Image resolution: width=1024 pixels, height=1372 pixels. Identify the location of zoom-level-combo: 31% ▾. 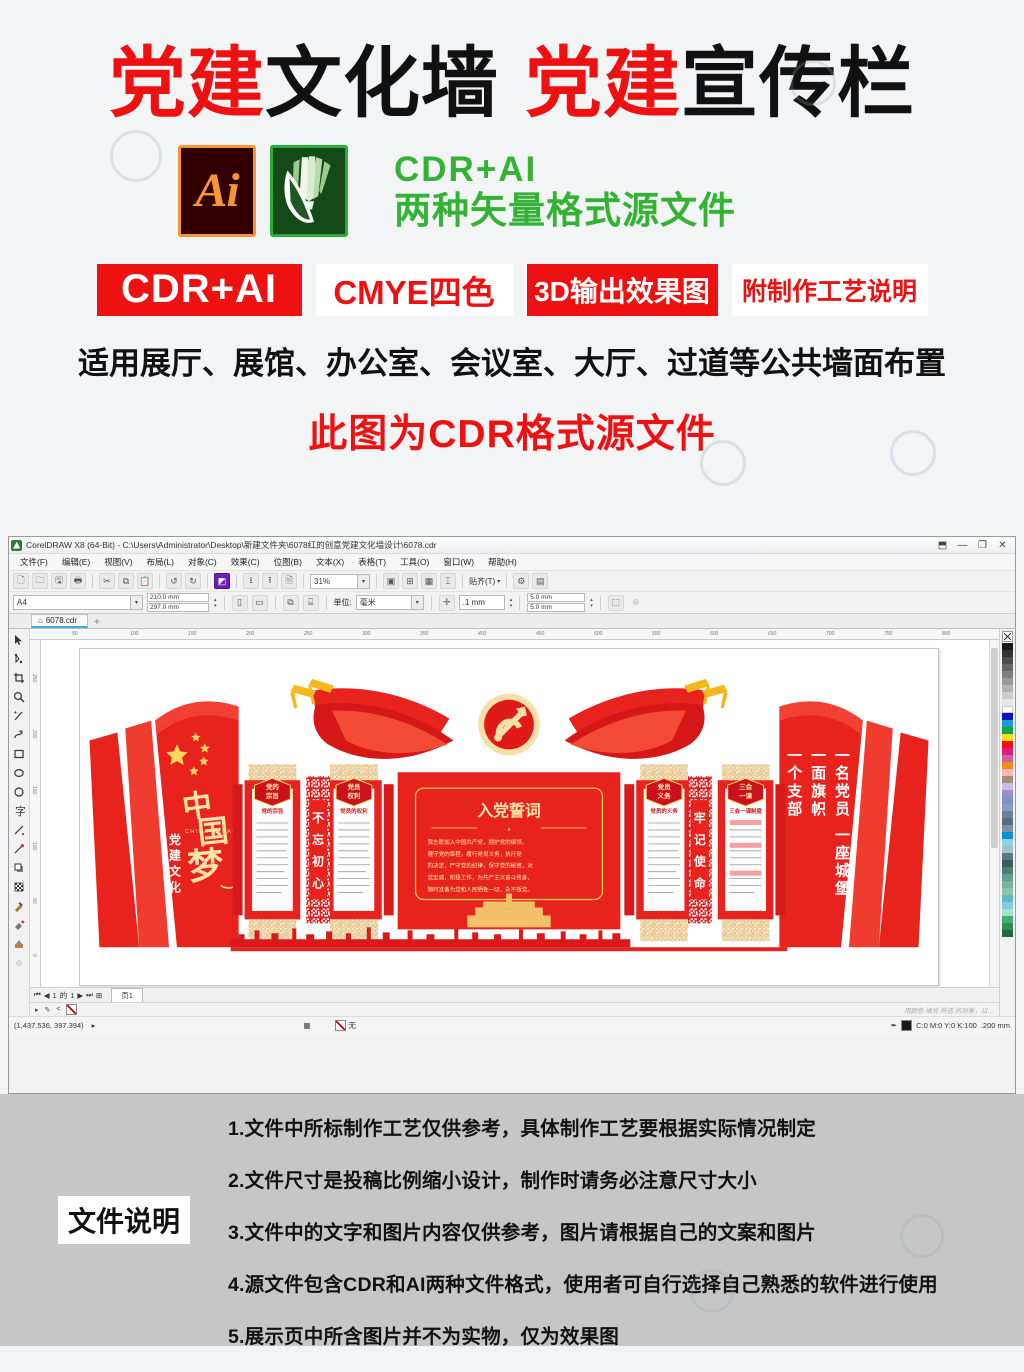
(340, 581).